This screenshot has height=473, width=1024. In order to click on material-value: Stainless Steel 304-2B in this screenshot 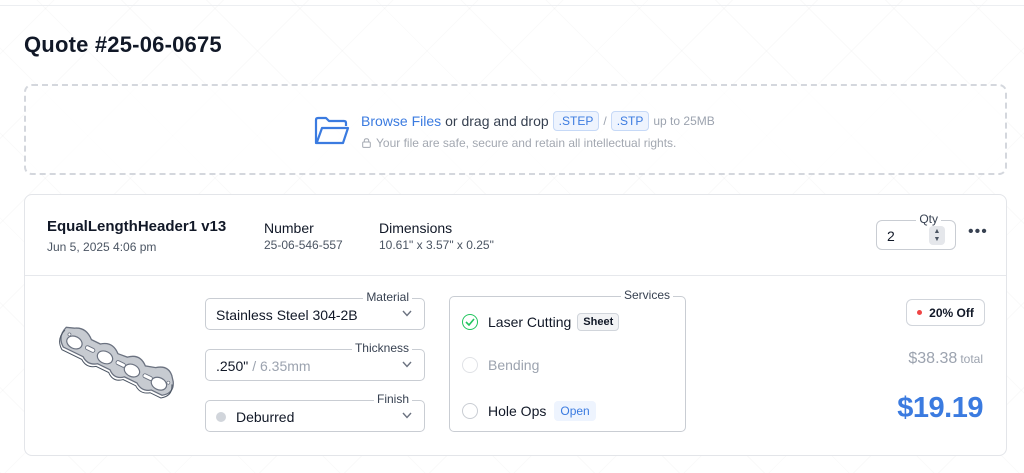, I will do `click(287, 315)`.